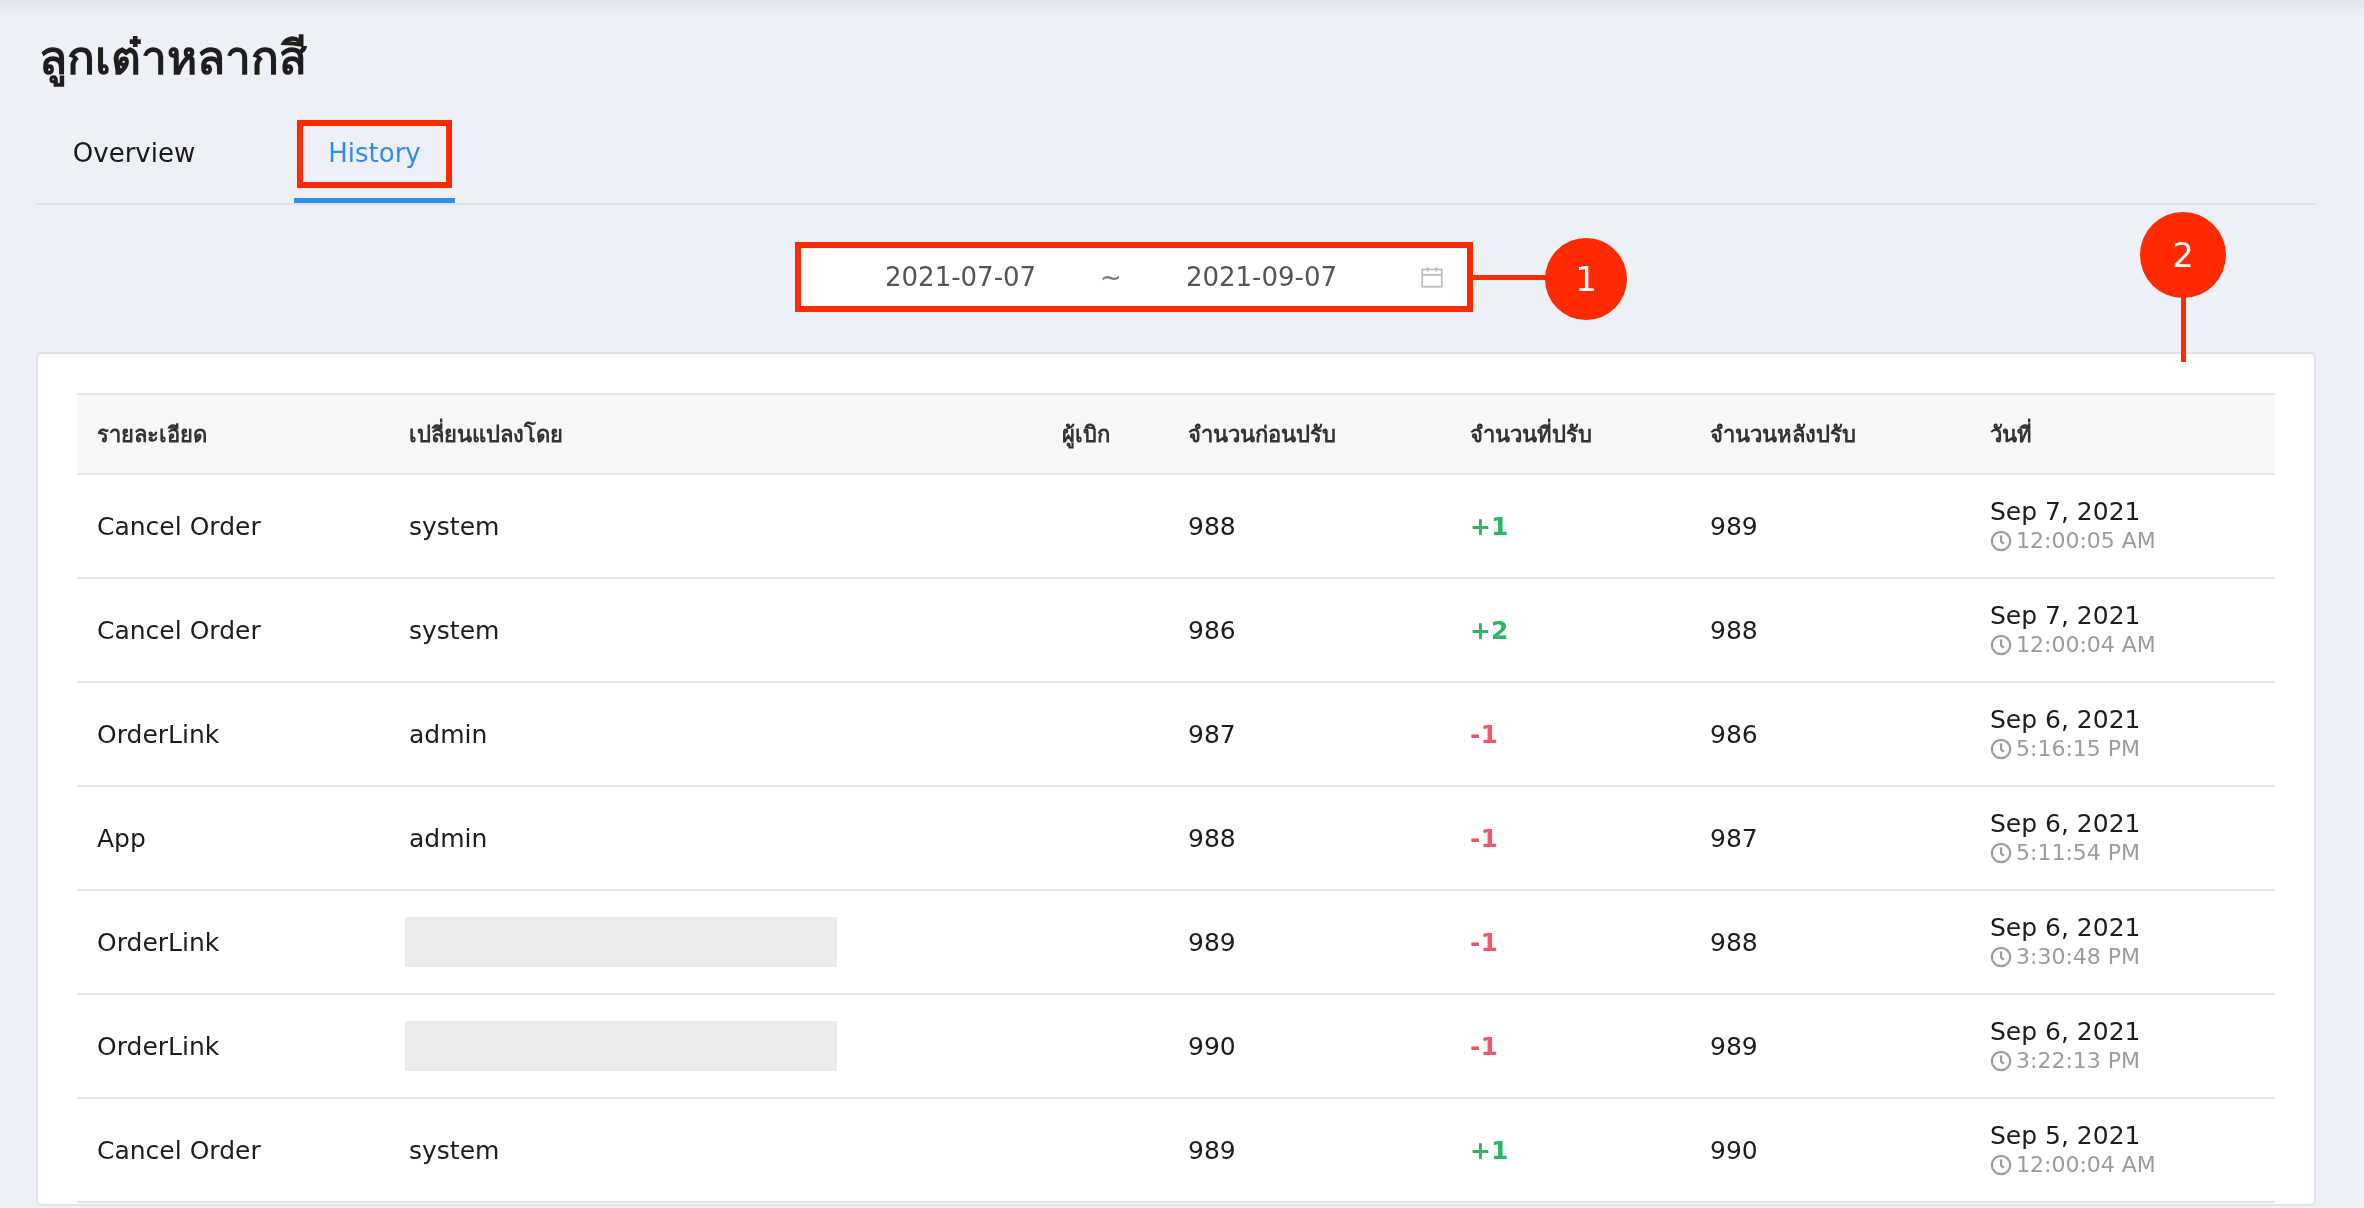 Image resolution: width=2364 pixels, height=1208 pixels. I want to click on before-cell-text: 986, so click(1212, 630).